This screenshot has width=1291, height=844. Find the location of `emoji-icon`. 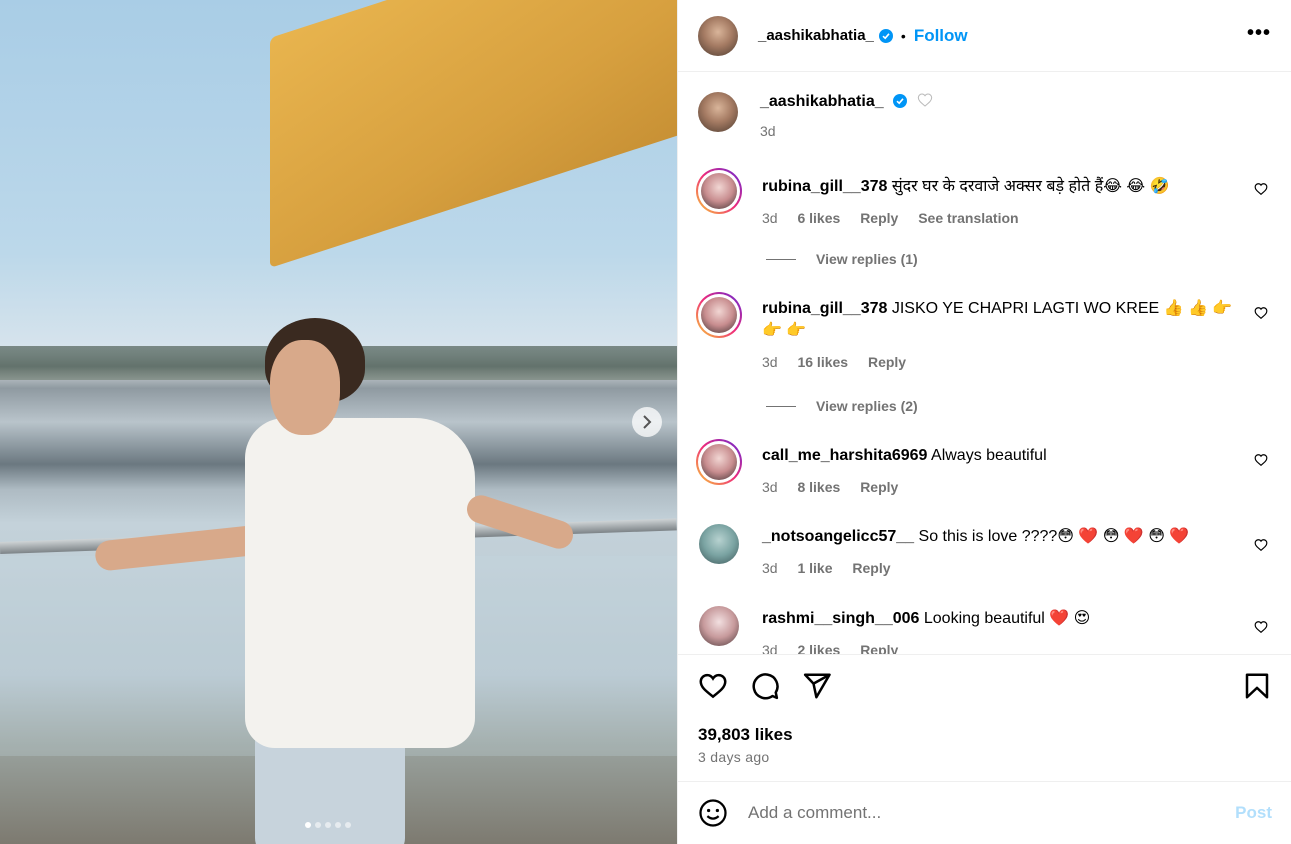

emoji-icon is located at coordinates (713, 813).